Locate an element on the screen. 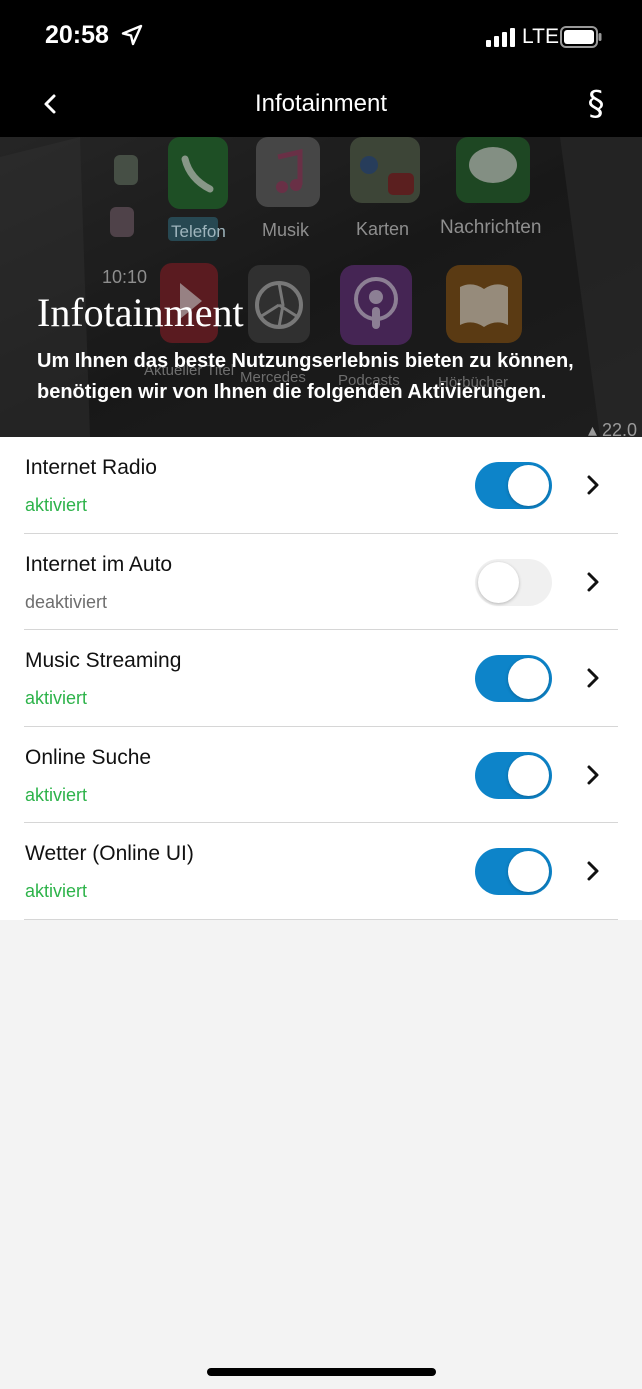 The width and height of the screenshot is (642, 1389). setting-title: Wetter (Online UI) is located at coordinates (109, 853).